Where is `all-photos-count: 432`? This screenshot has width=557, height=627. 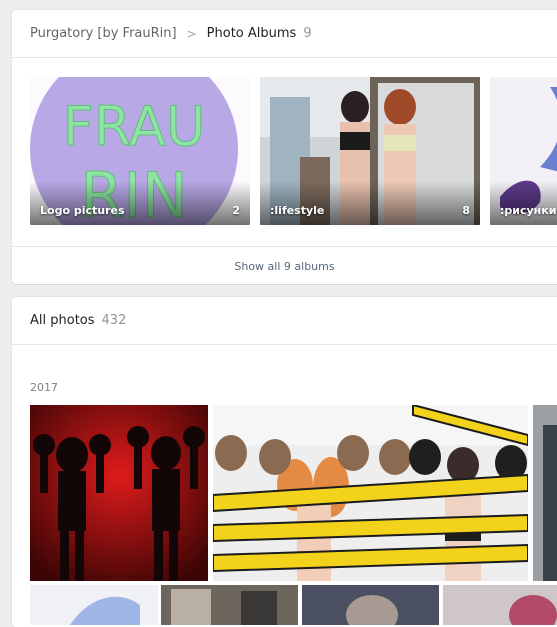
all-photos-count: 432 is located at coordinates (114, 320).